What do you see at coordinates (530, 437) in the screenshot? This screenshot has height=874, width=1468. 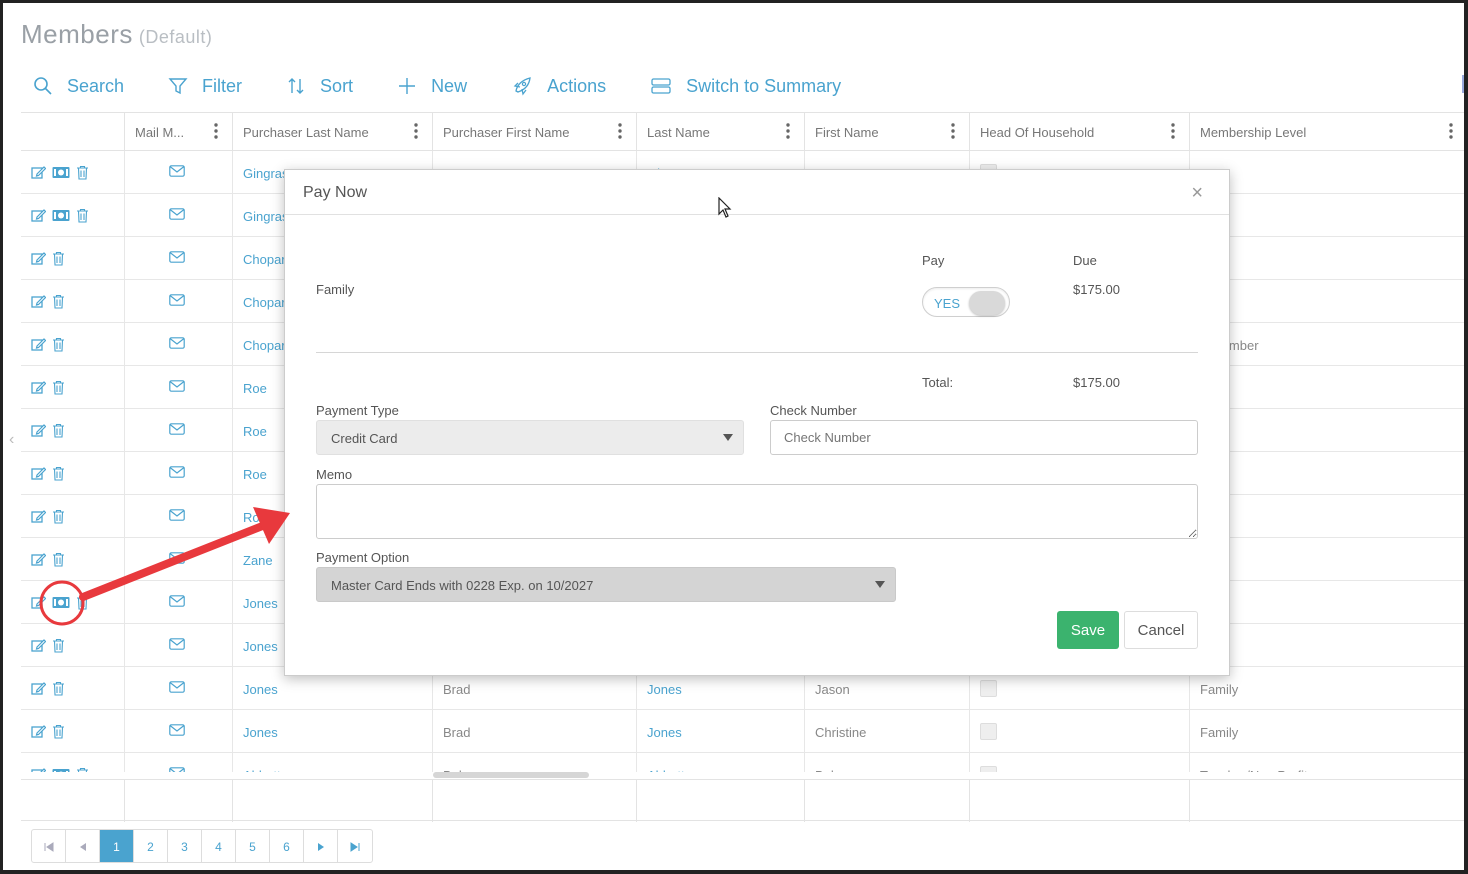 I see `payment-type-select: Credit Card` at bounding box center [530, 437].